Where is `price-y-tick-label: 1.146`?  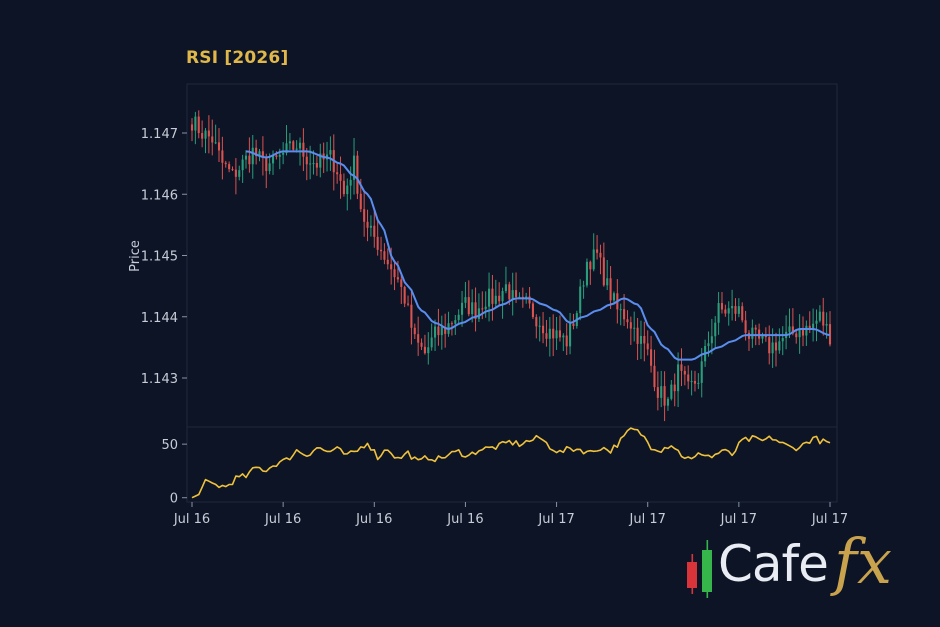 price-y-tick-label: 1.146 is located at coordinates (159, 195).